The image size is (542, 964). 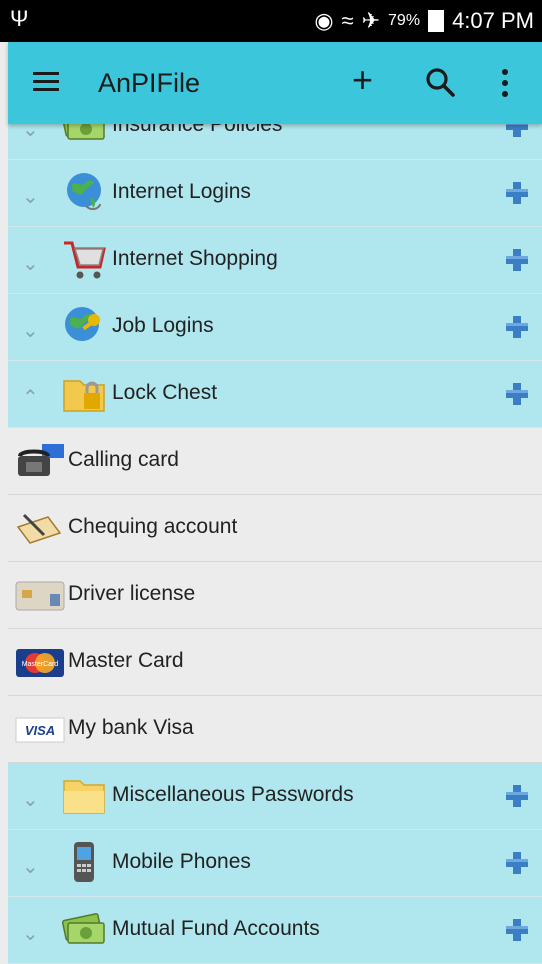 I want to click on group-label: Insurance Policies, so click(x=197, y=130).